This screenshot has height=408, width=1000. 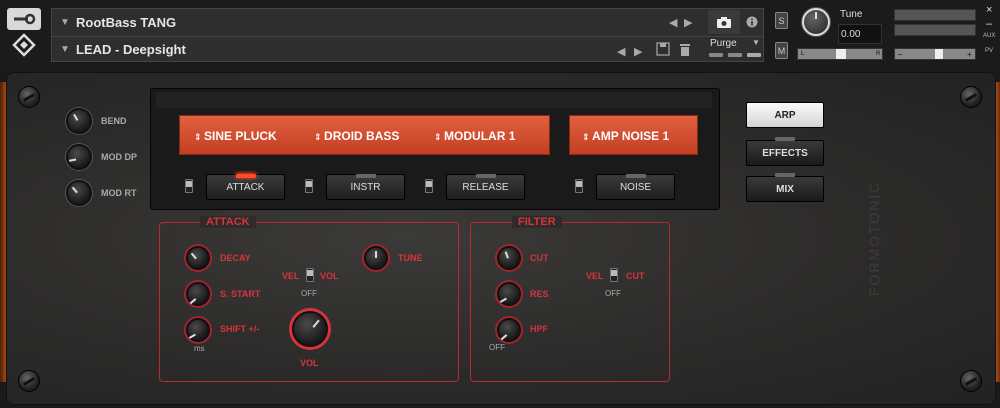 I want to click on camera-icon, so click(x=724, y=22).